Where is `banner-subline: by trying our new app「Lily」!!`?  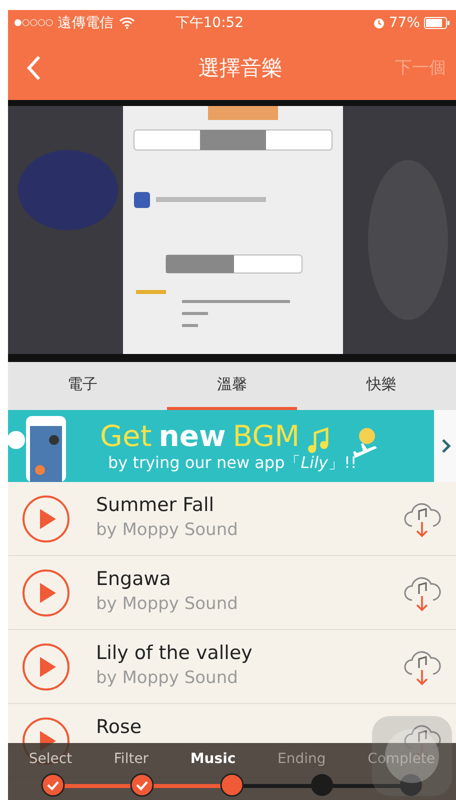 banner-subline: by trying our new app「Lily」!! is located at coordinates (232, 463).